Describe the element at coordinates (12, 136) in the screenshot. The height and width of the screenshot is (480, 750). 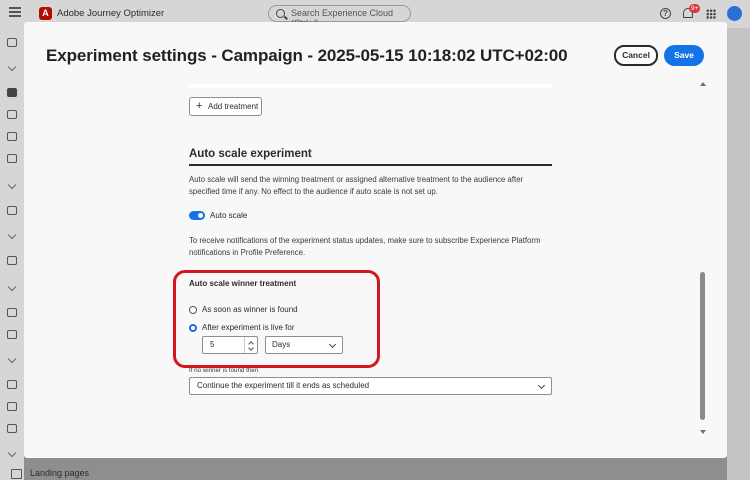
I see `content-icon` at that location.